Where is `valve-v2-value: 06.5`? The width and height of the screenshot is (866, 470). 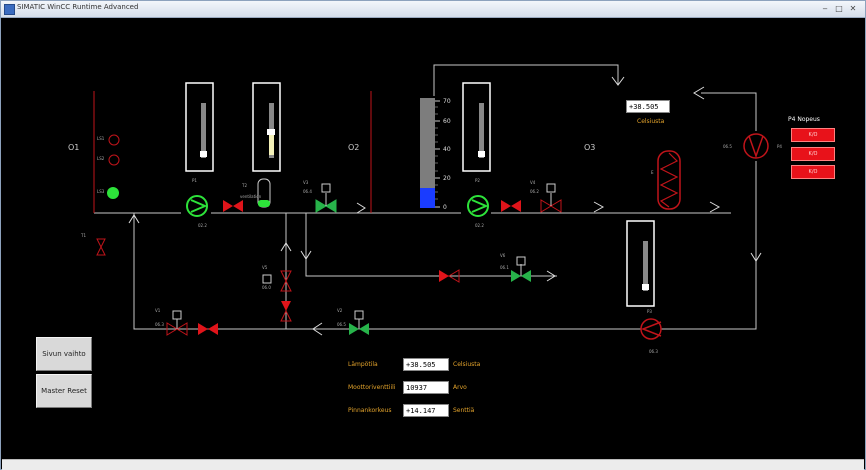 valve-v2-value: 06.5 is located at coordinates (341, 324).